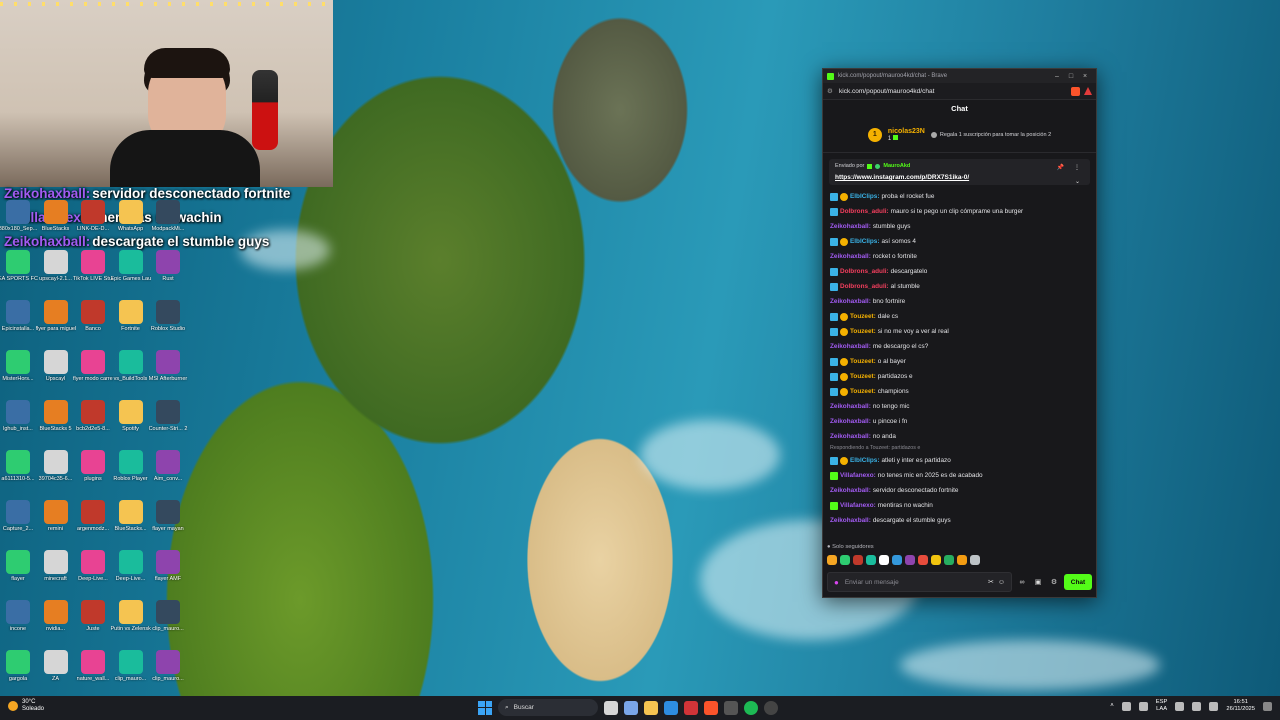 The image size is (1280, 720). What do you see at coordinates (56, 666) in the screenshot?
I see `desktop-shortcut: ZA` at bounding box center [56, 666].